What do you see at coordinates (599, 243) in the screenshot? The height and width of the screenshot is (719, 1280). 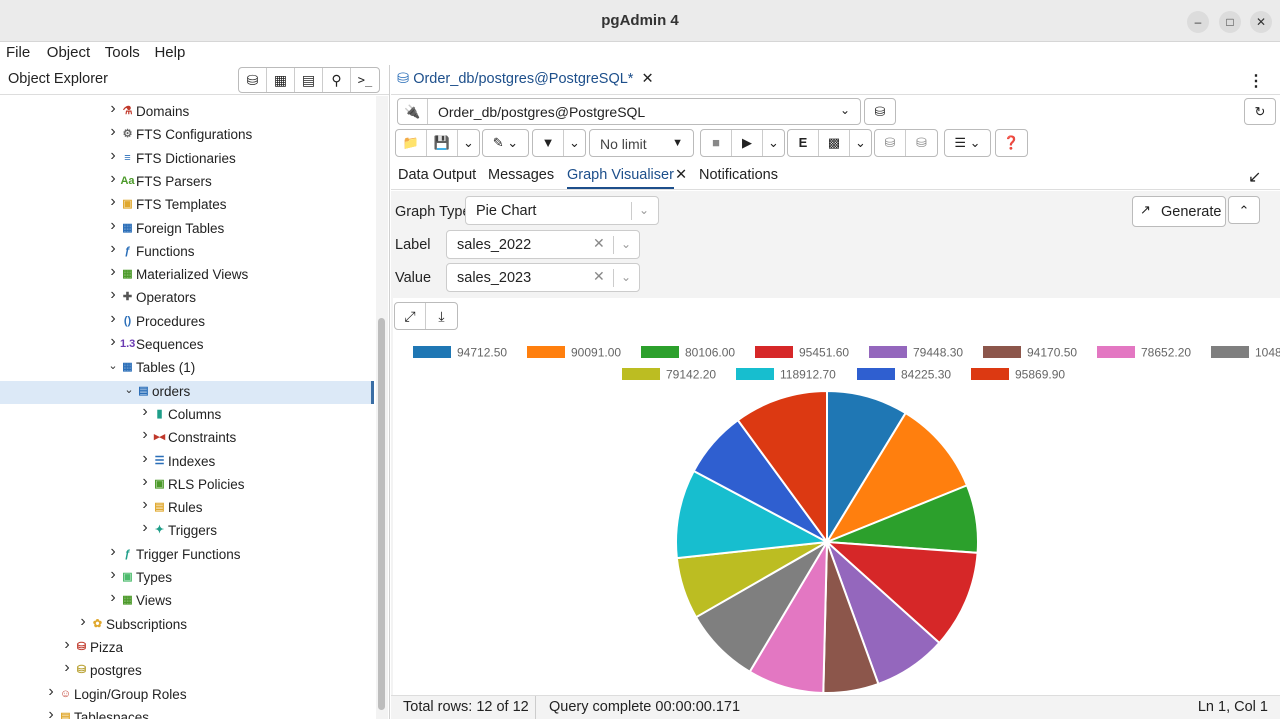 I see `clear-label-icon: ✕` at bounding box center [599, 243].